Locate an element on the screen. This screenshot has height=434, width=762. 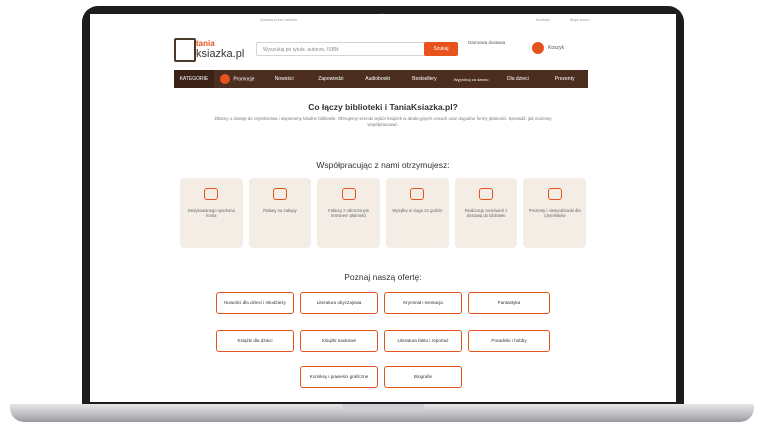
offer-button: Nowości dla dzieci i młodzieży is located at coordinates (255, 303).